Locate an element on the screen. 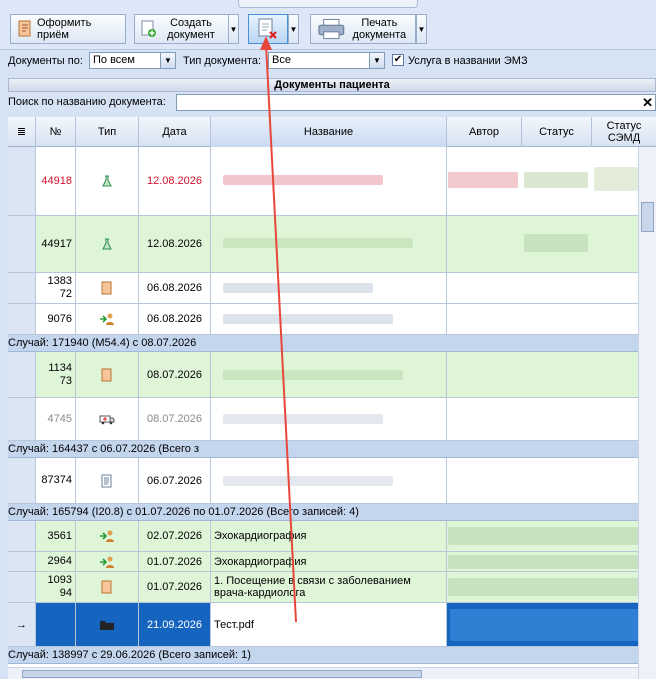  annotation-arrow is located at coordinates (278, 329).